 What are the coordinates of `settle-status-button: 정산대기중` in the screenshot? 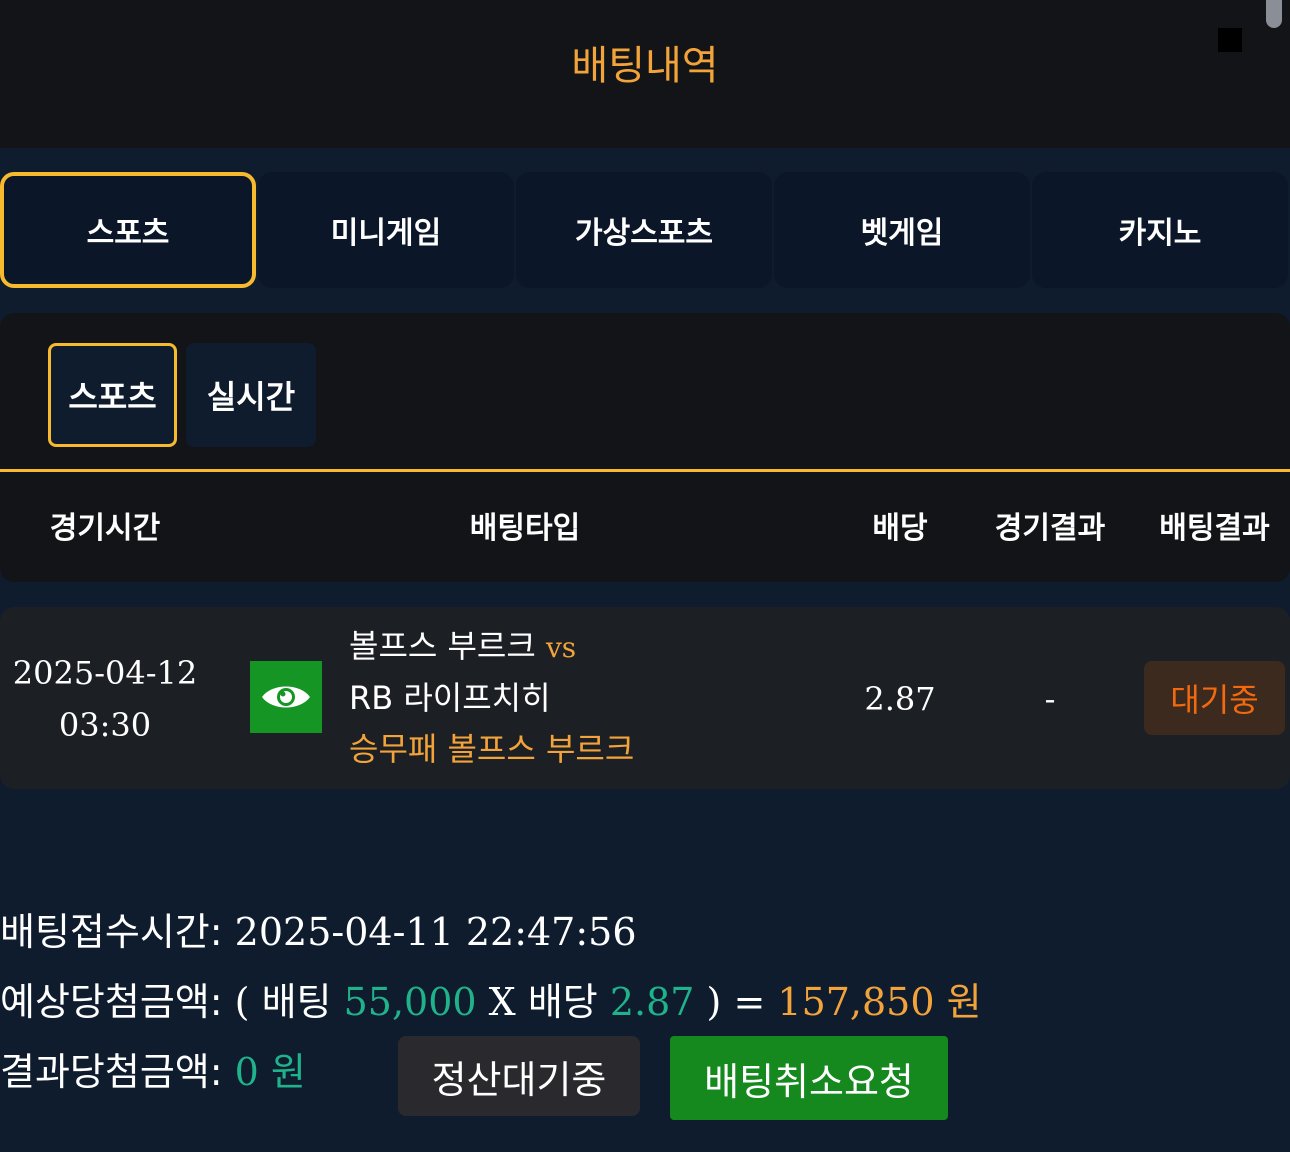 It's located at (519, 1076).